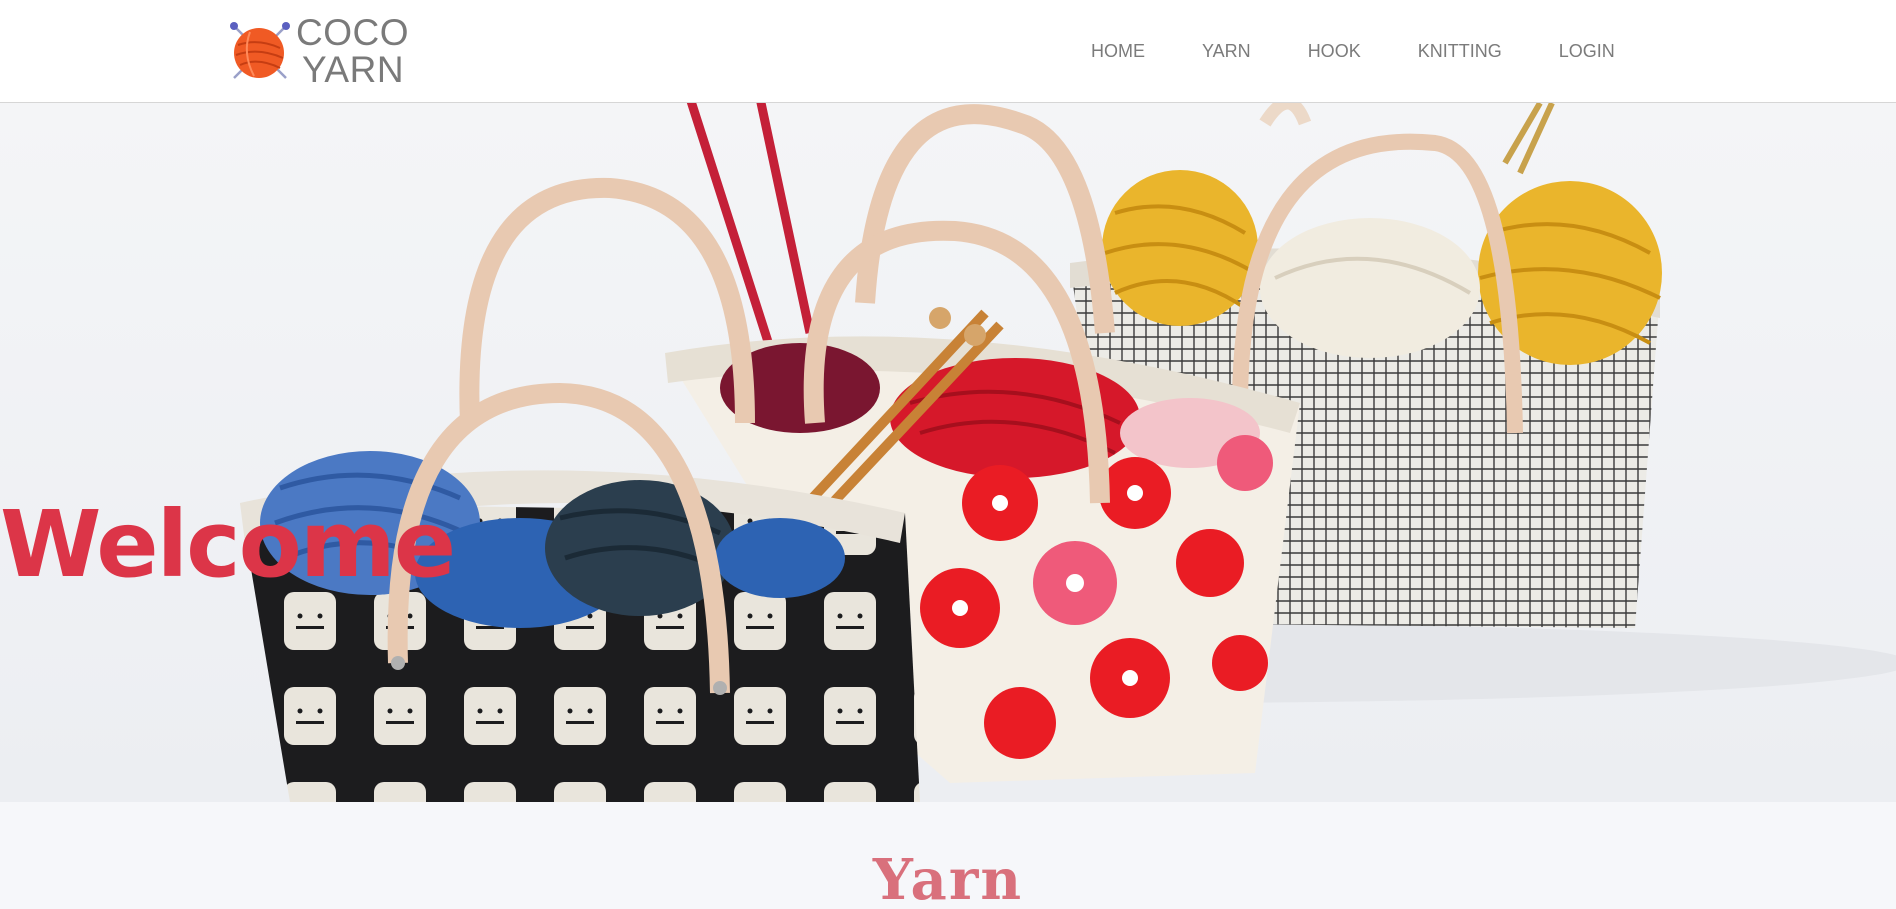  Describe the element at coordinates (1118, 51) in the screenshot. I see `nav-home: HOME` at that location.